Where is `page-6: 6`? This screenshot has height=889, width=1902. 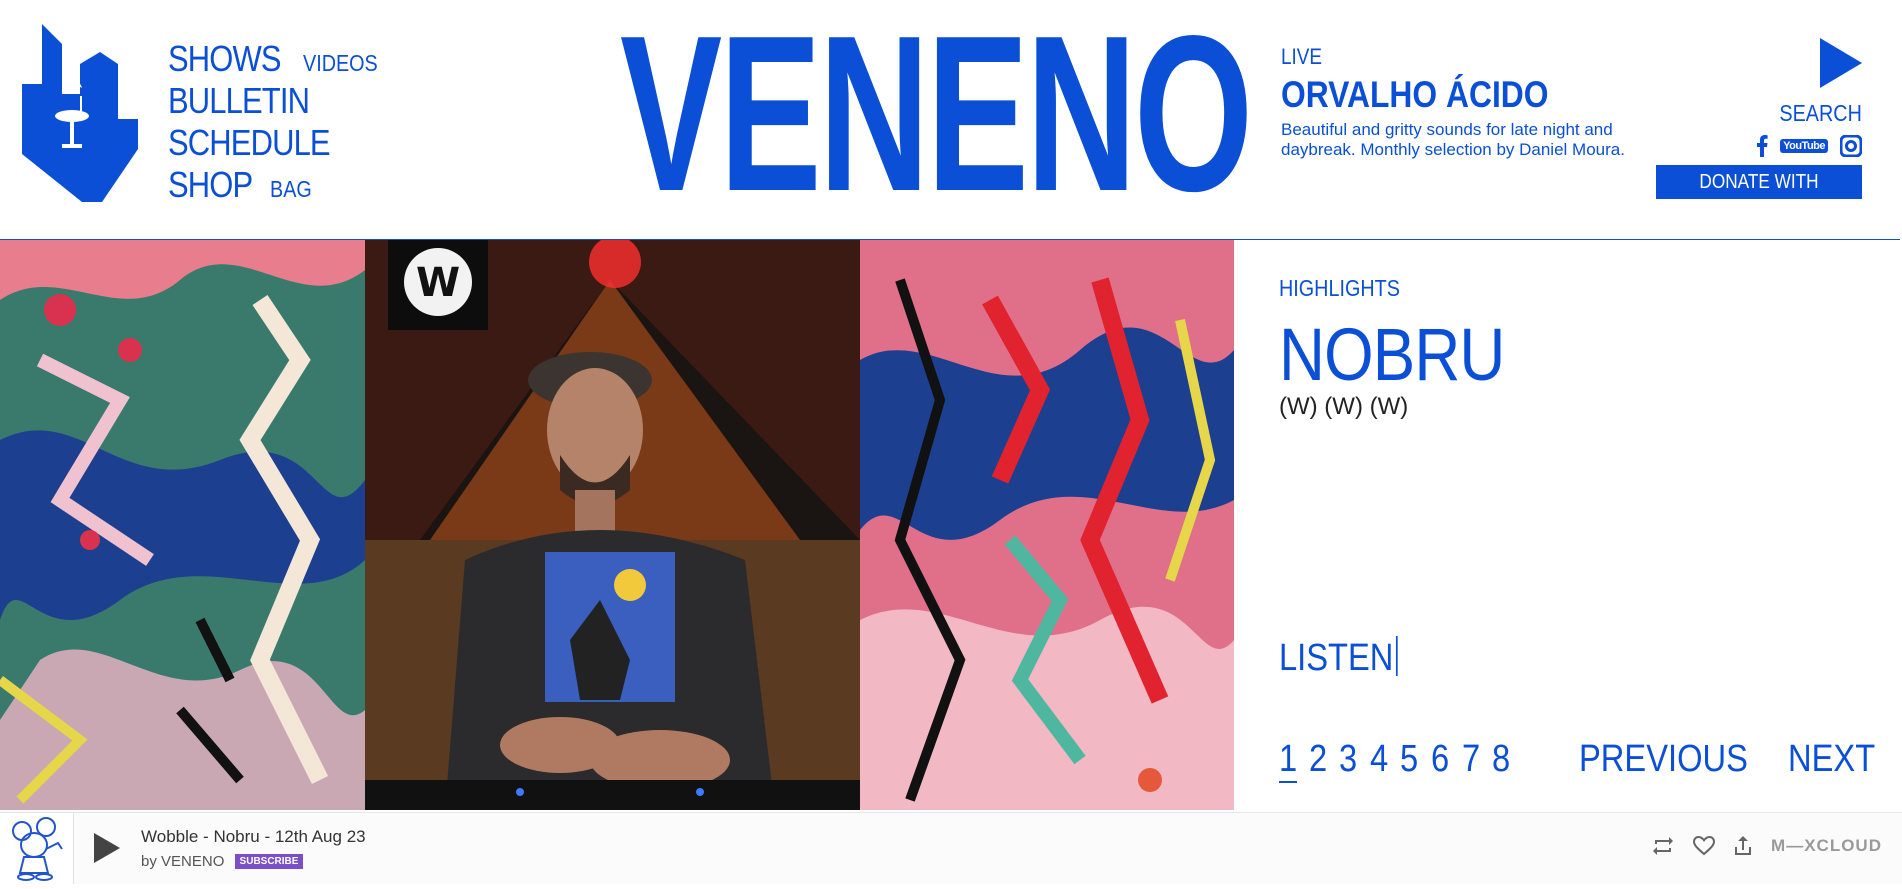
page-6: 6 is located at coordinates (1440, 759).